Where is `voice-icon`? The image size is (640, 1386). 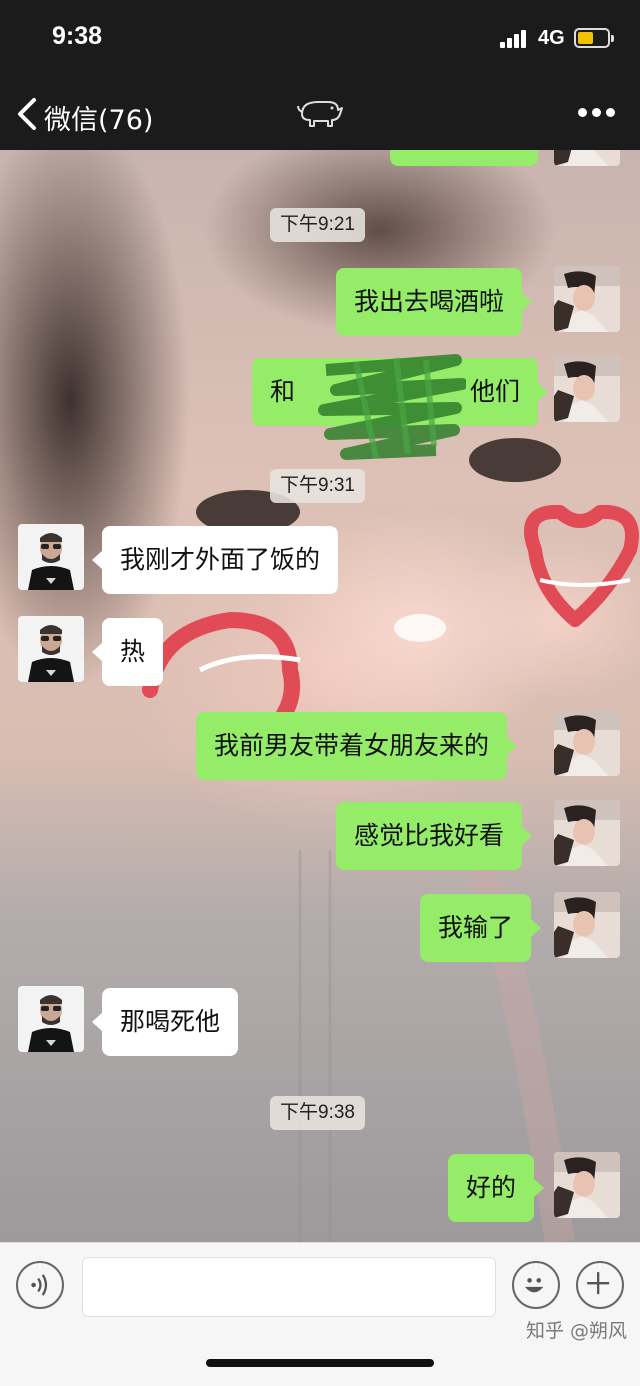
voice-icon is located at coordinates (40, 1285).